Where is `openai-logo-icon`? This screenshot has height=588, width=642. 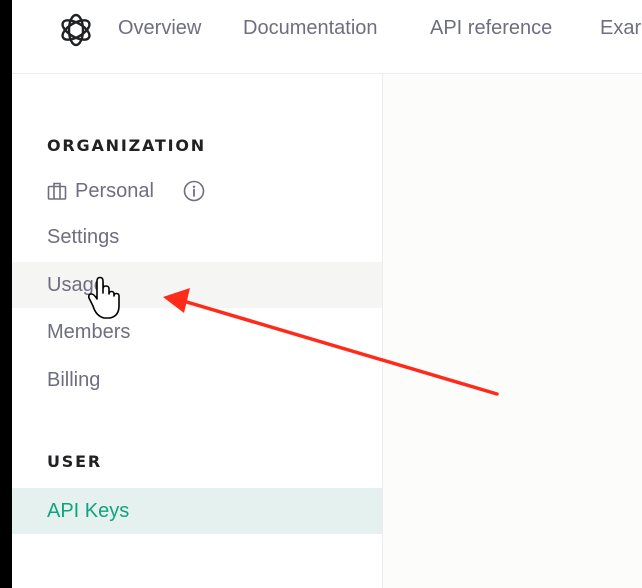 openai-logo-icon is located at coordinates (76, 30).